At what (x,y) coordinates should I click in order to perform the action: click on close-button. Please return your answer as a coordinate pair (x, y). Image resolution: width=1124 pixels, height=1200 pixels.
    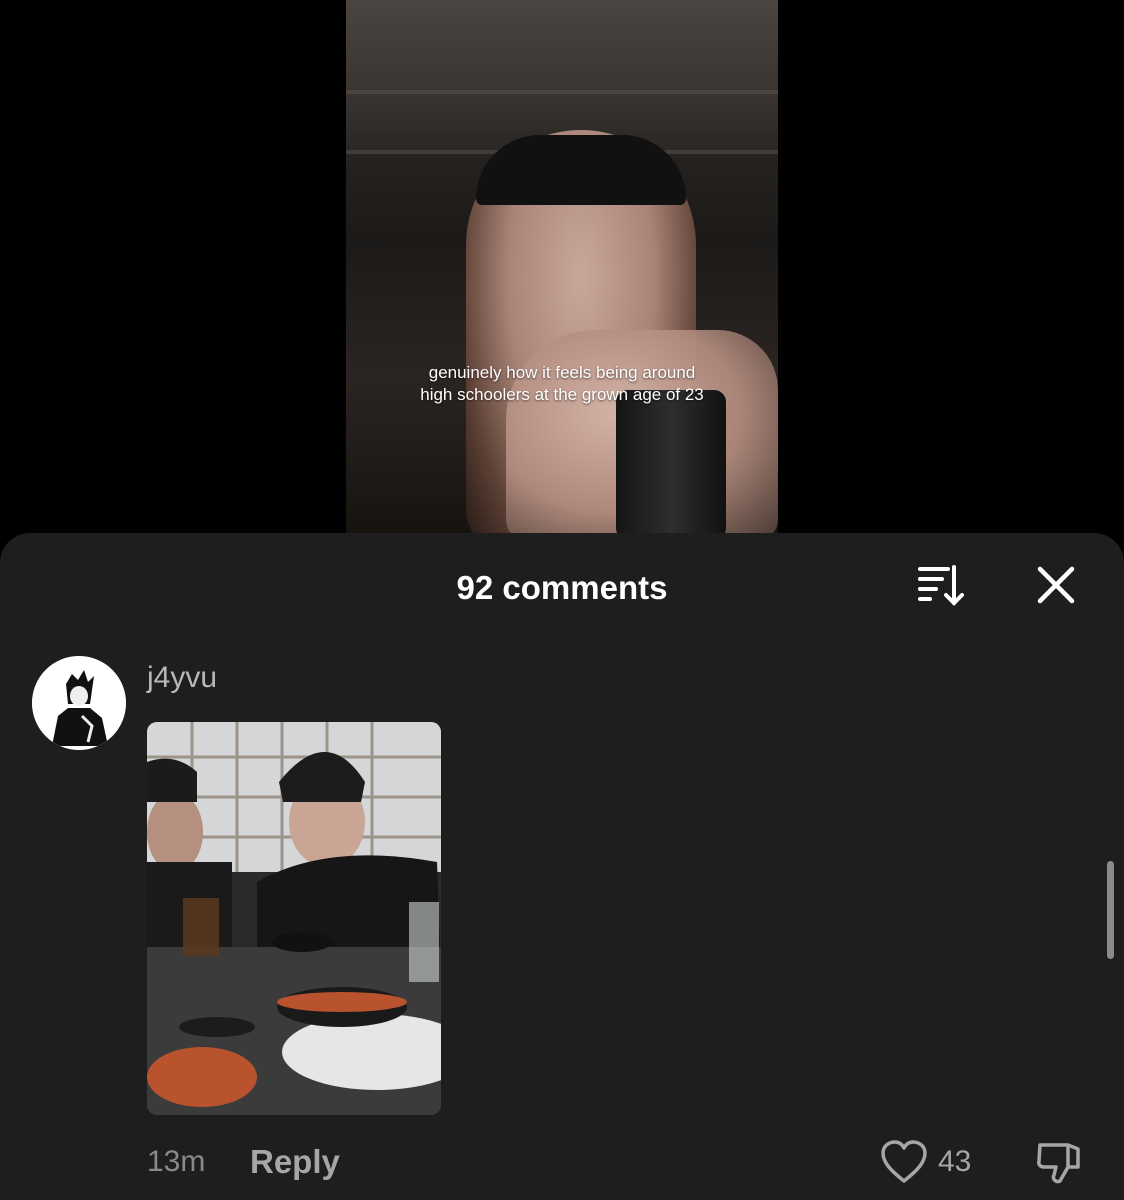
    Looking at the image, I should click on (1056, 586).